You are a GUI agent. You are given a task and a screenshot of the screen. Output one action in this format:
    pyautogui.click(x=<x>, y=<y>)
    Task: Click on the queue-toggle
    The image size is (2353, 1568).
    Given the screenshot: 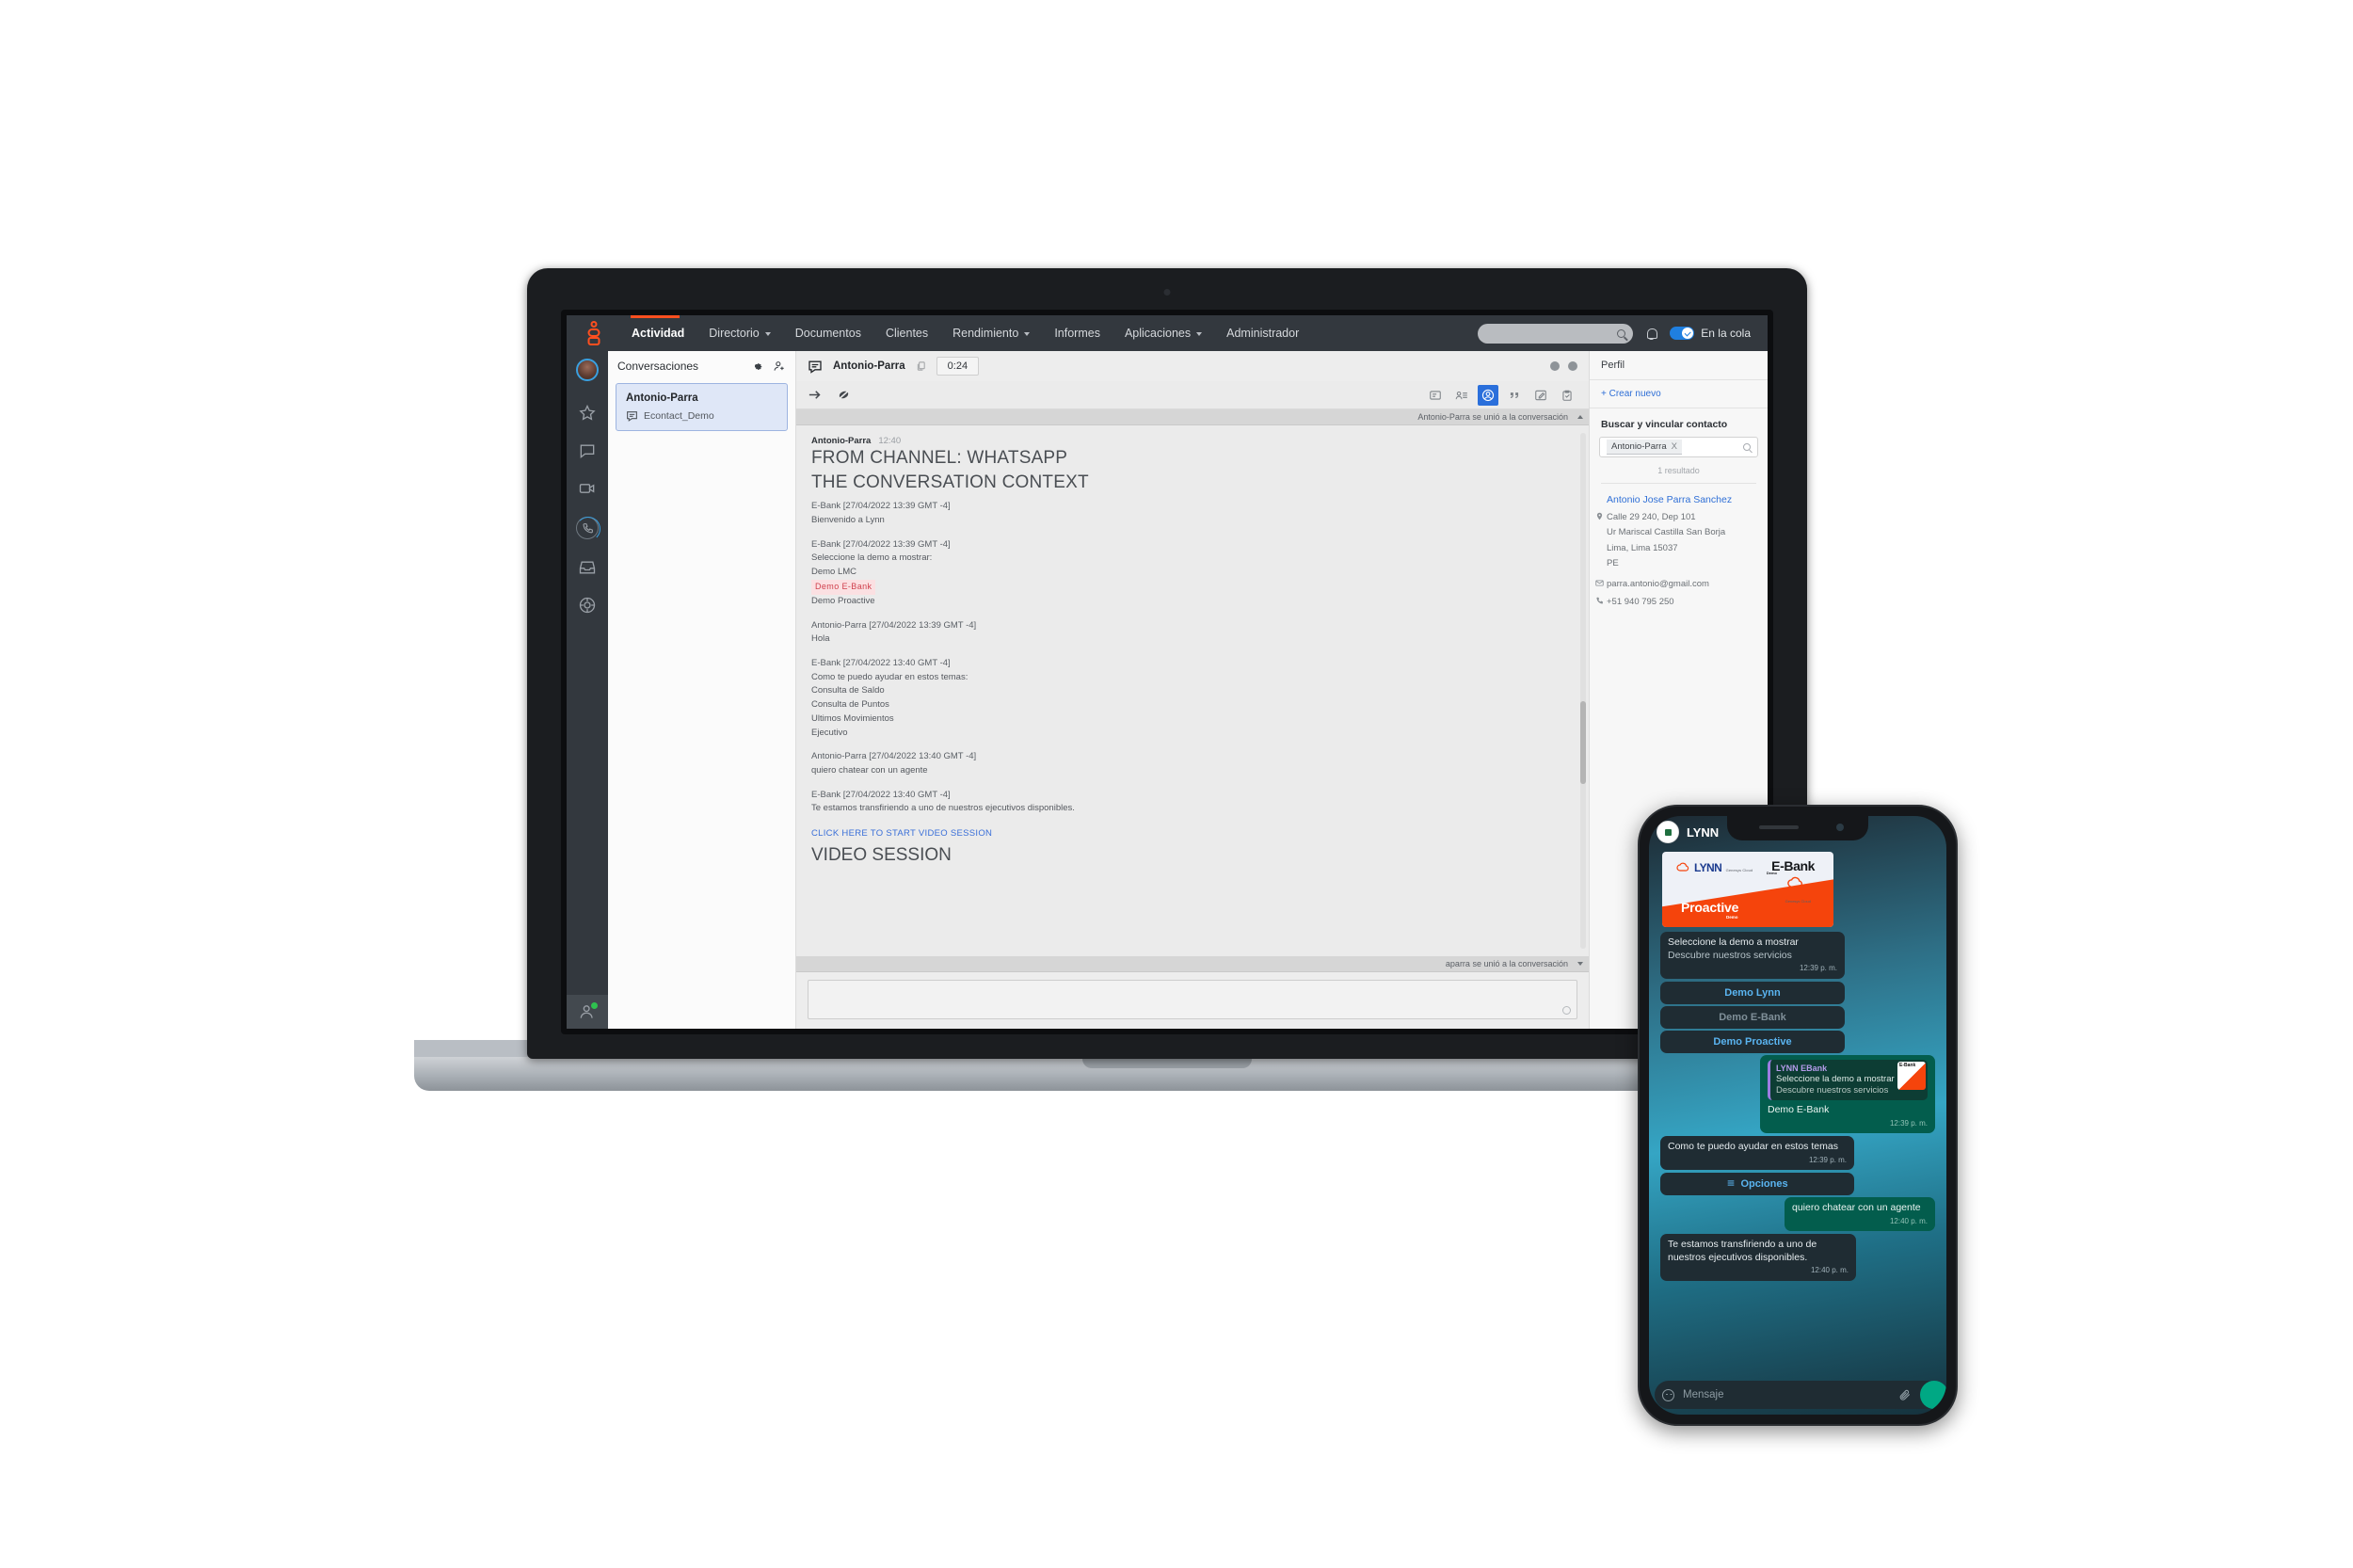 What is the action you would take?
    pyautogui.click(x=1682, y=333)
    